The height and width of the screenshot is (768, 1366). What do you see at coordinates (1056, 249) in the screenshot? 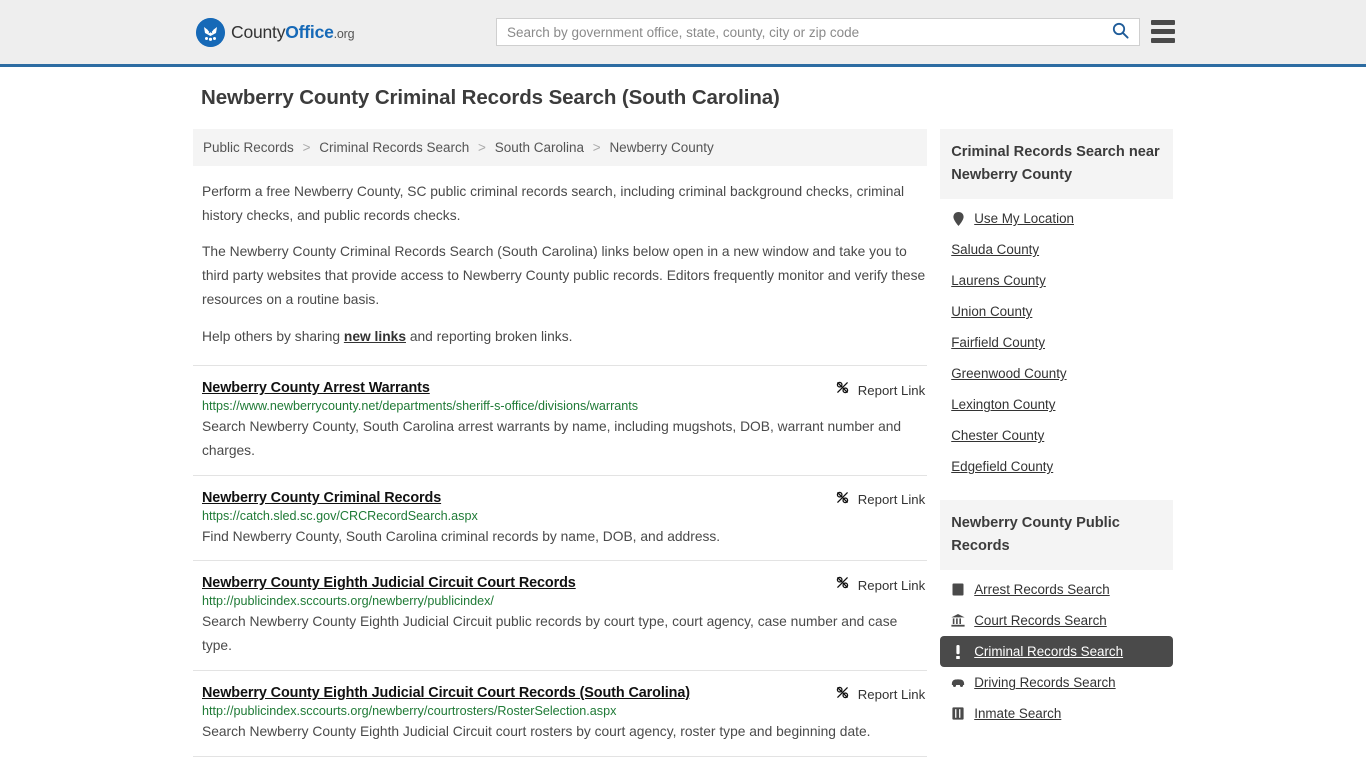
I see `sidebar-item-saluda-county: Saluda County` at bounding box center [1056, 249].